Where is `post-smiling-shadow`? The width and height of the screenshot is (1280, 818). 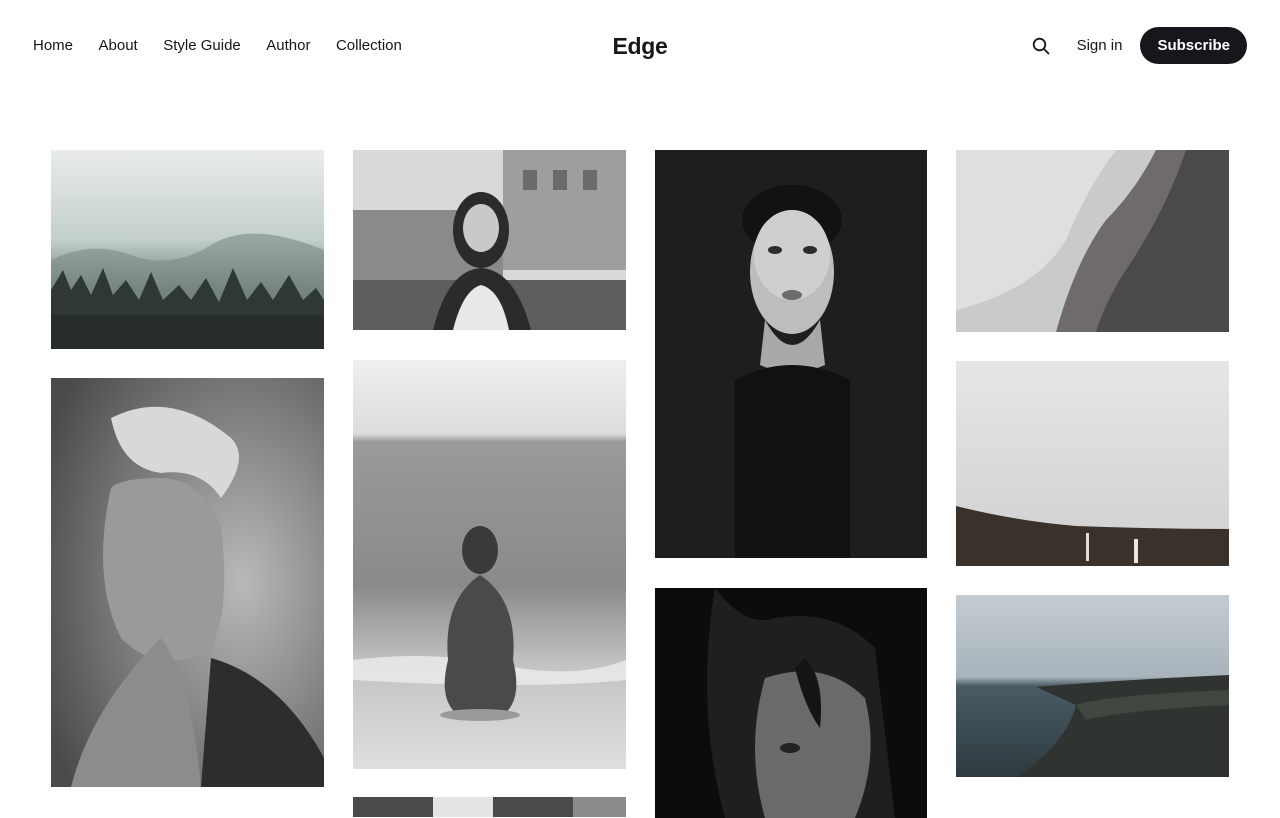 post-smiling-shadow is located at coordinates (791, 703).